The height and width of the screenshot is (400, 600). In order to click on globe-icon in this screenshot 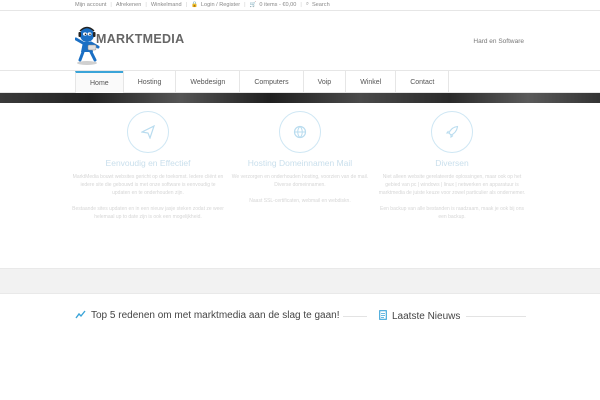, I will do `click(300, 132)`.